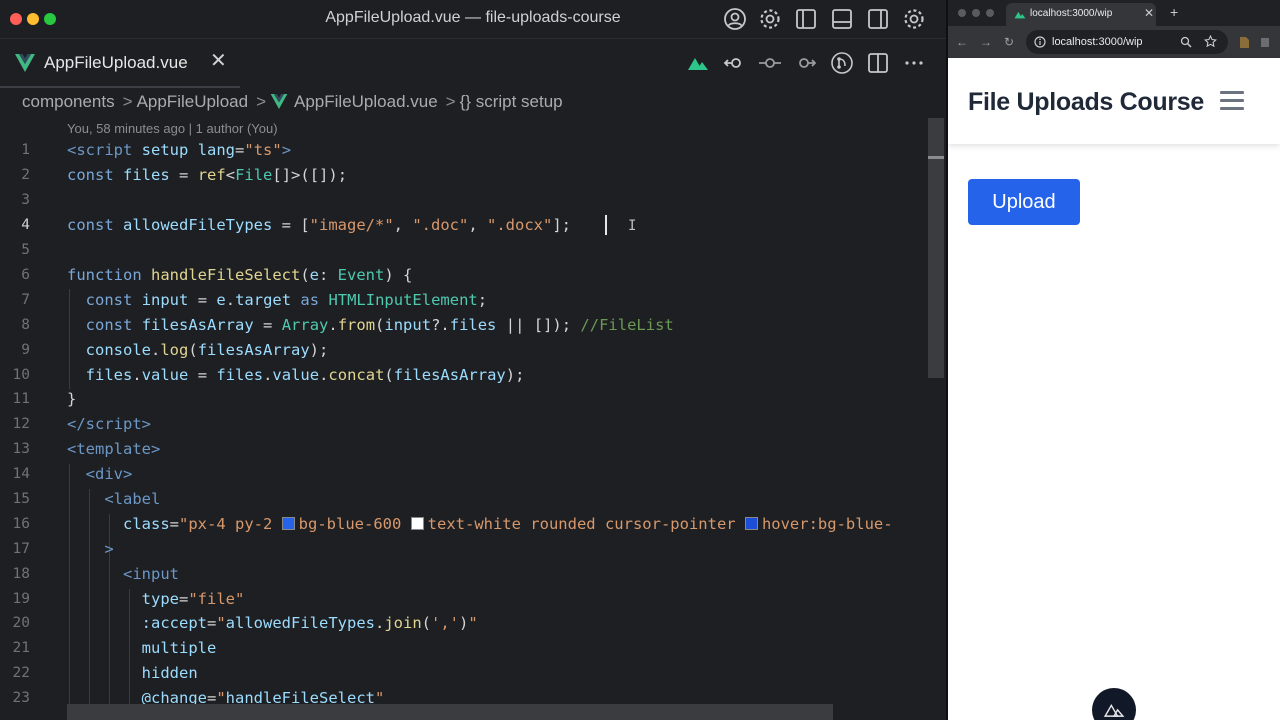  Describe the element at coordinates (68, 101) in the screenshot. I see `breadcrumb-item: components` at that location.